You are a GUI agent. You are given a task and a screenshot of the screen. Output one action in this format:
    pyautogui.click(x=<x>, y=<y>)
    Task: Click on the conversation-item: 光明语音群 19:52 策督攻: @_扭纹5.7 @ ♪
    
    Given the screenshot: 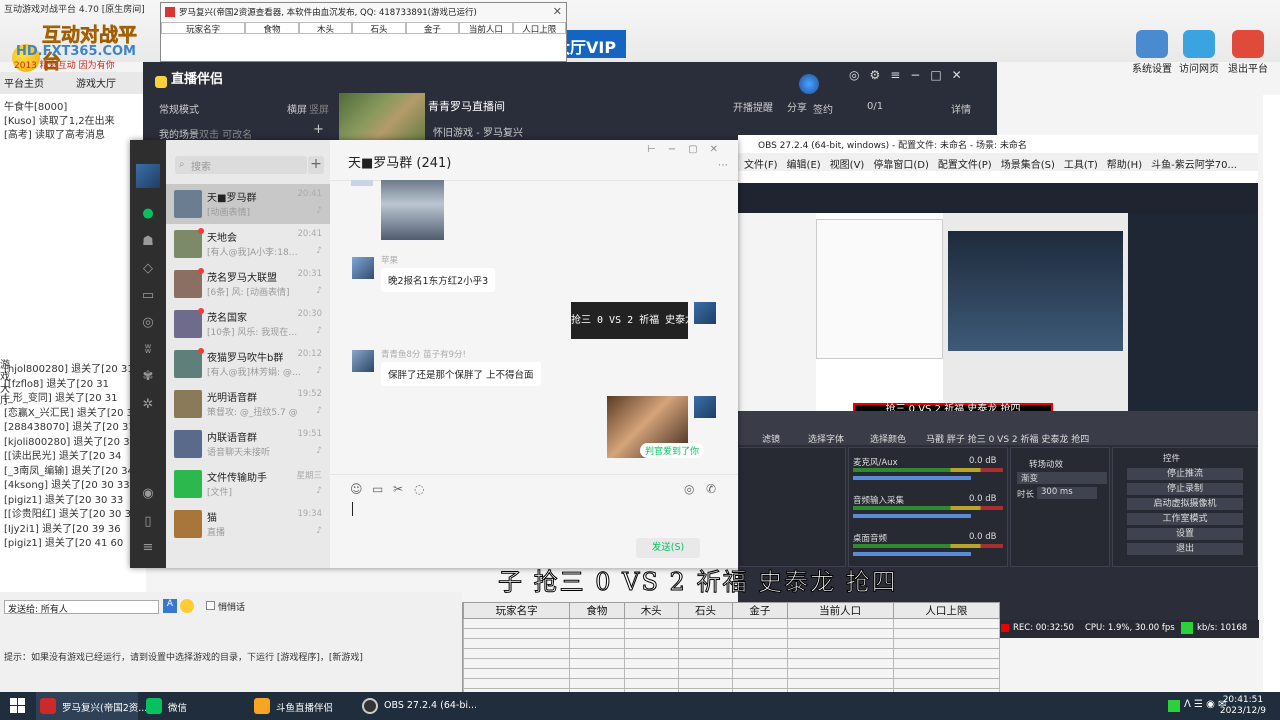 What is the action you would take?
    pyautogui.click(x=248, y=404)
    